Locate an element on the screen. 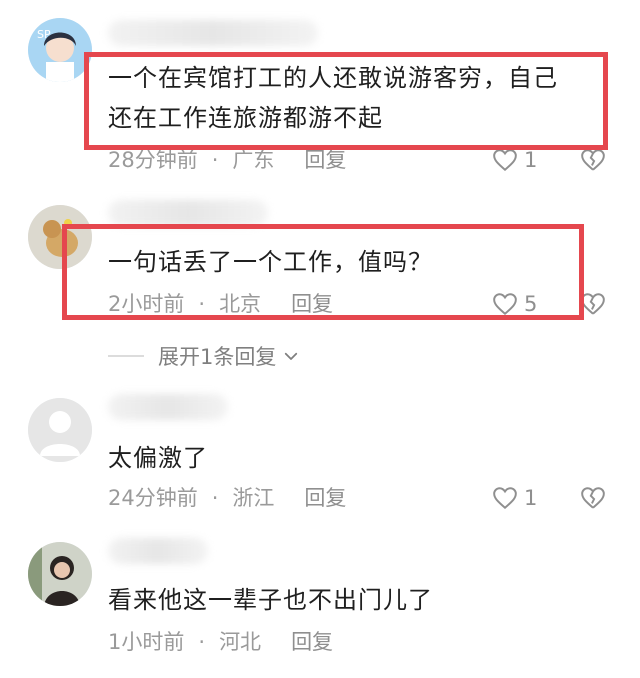 Image resolution: width=640 pixels, height=678 pixels. expand-replies-button: 展开1条回复 is located at coordinates (204, 356).